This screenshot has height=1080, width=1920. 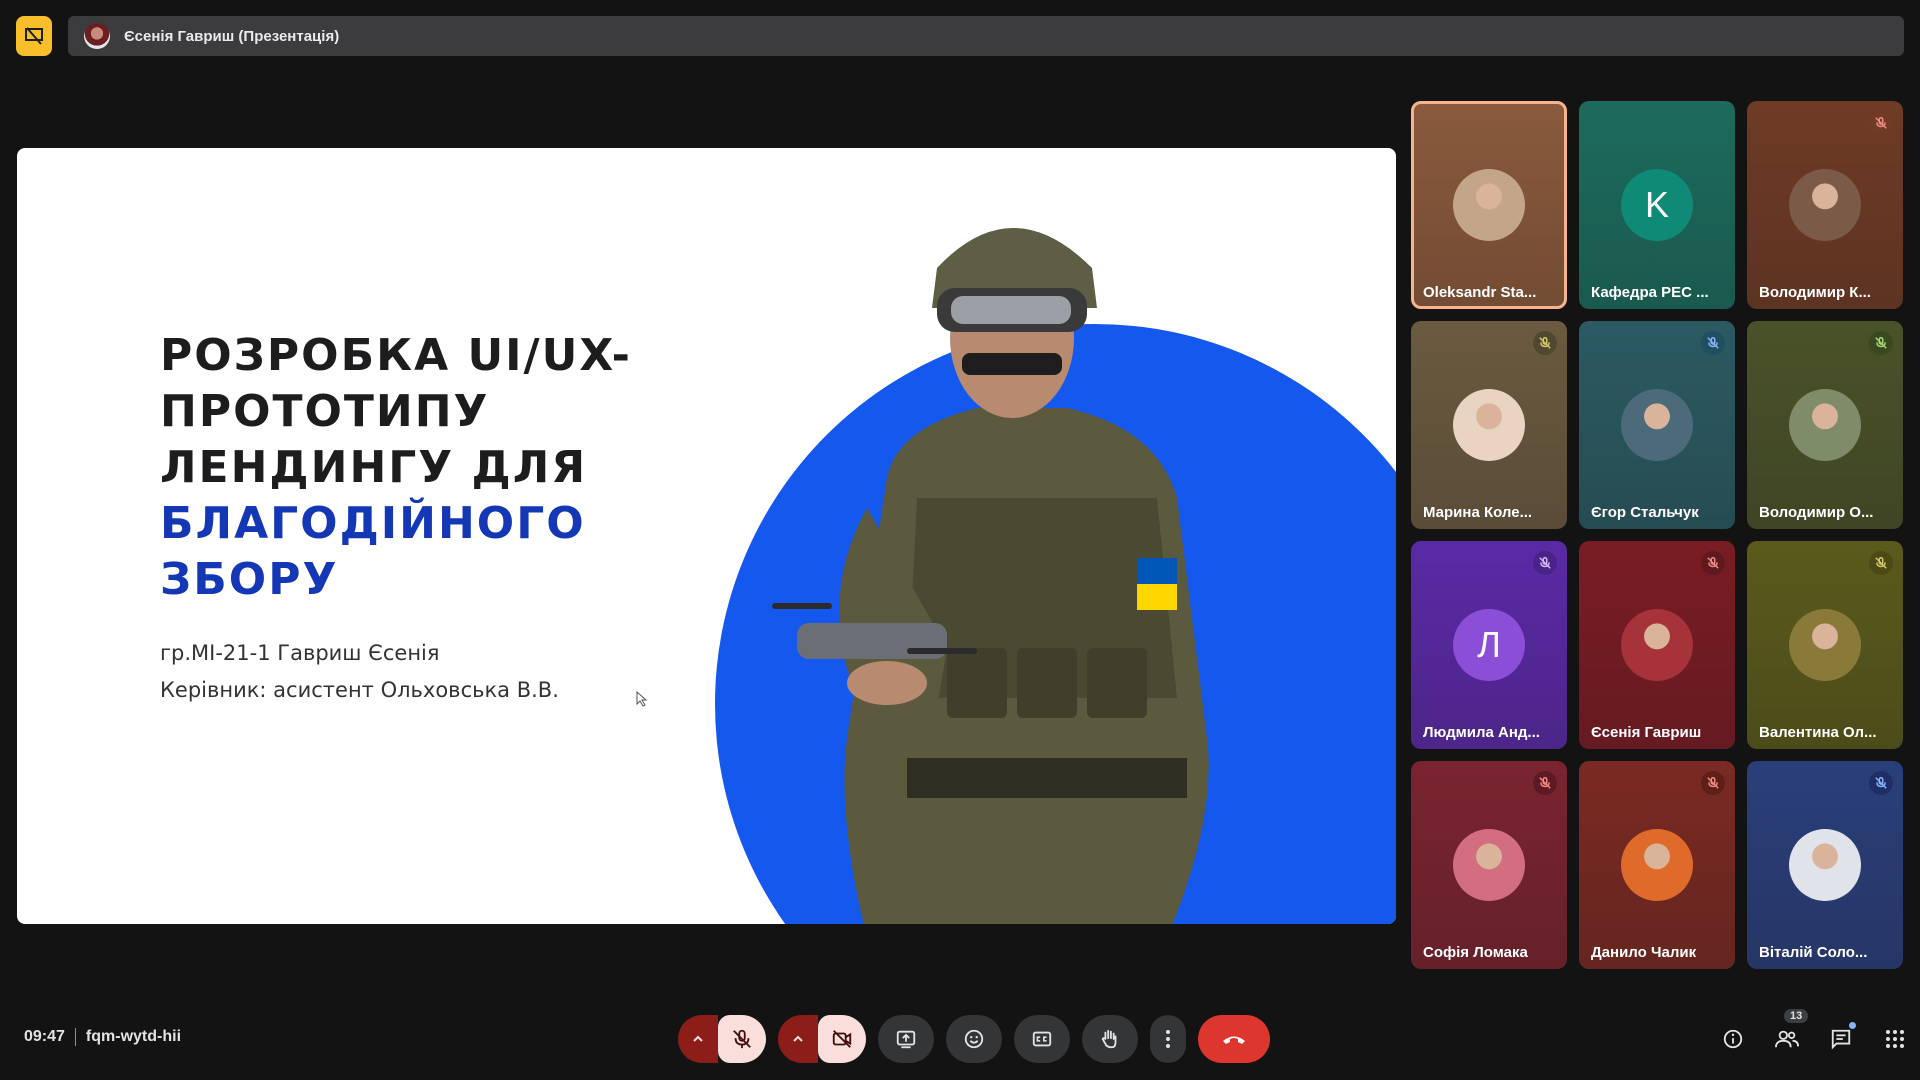 I want to click on slide-title-line-blue: БЛАГОДІЙНОГО, so click(x=373, y=523).